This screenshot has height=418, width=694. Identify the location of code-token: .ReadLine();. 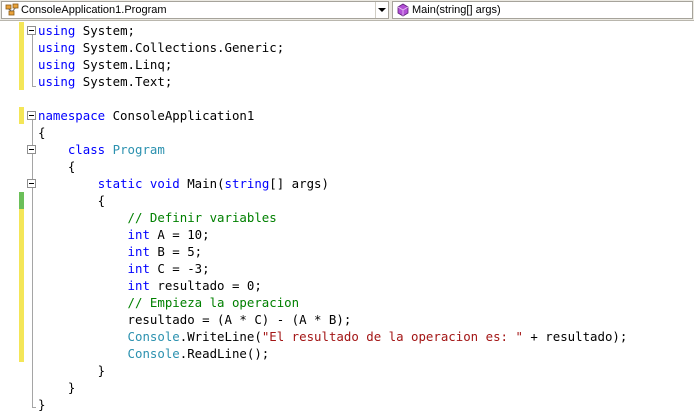
(224, 353).